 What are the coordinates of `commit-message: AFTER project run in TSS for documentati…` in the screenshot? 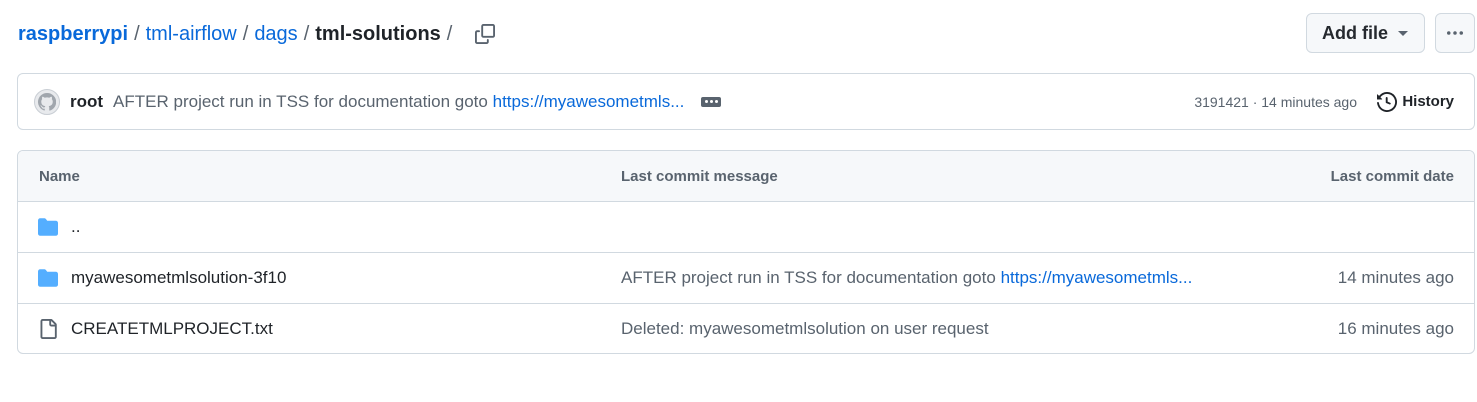 It's located at (398, 102).